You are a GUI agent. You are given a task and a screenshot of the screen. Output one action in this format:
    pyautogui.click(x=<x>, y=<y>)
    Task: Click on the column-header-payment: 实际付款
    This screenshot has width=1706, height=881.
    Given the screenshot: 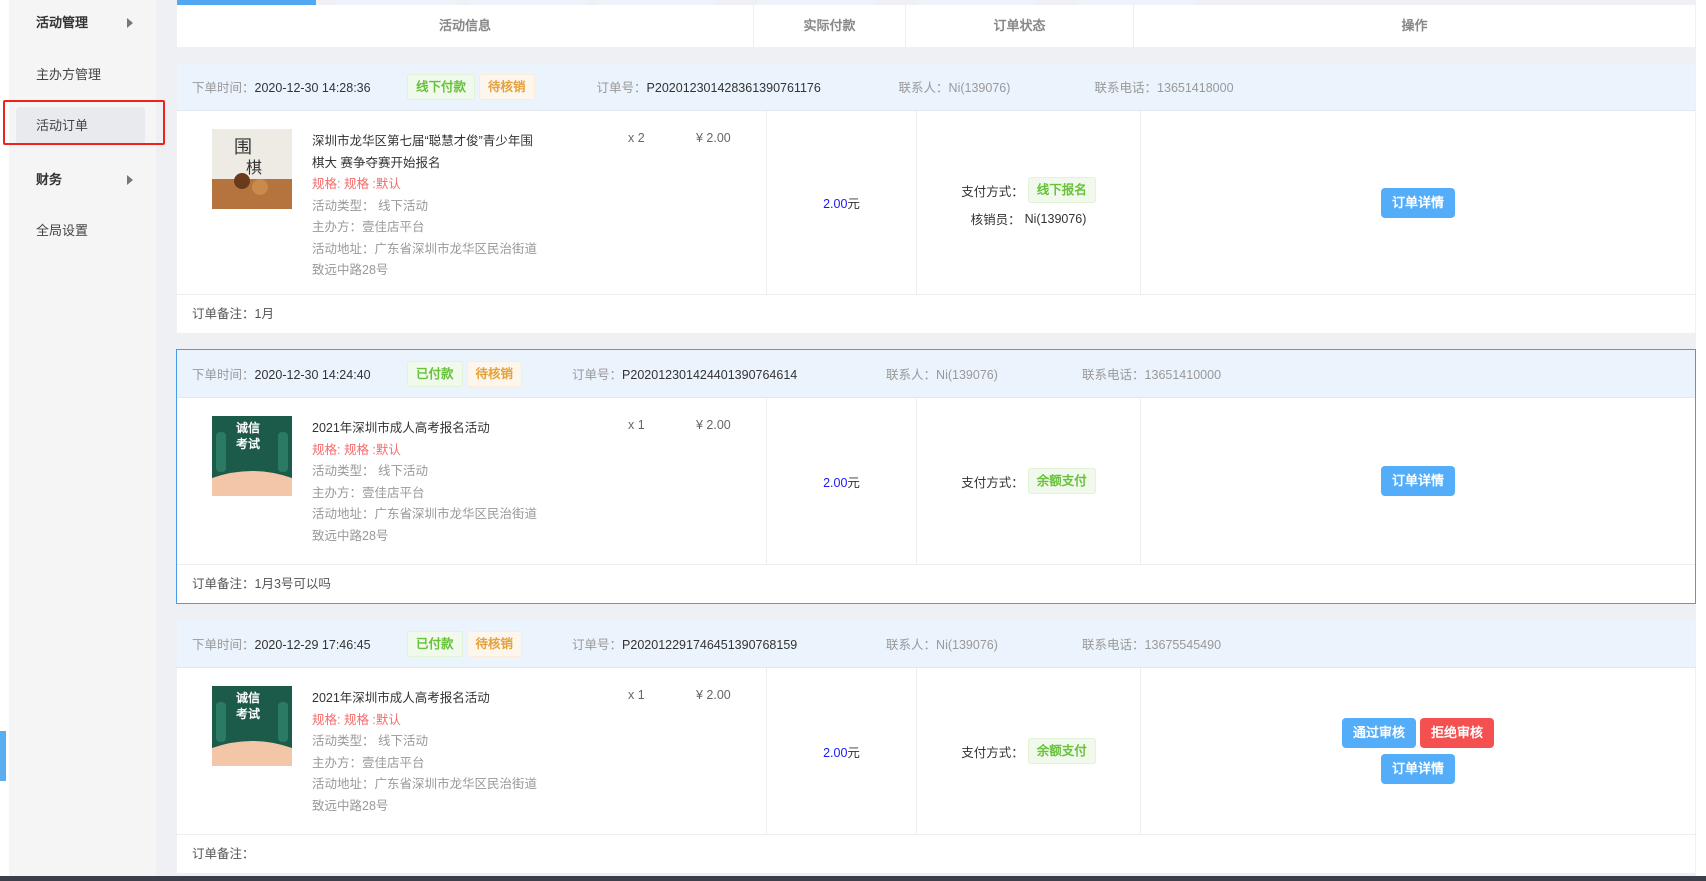 What is the action you would take?
    pyautogui.click(x=830, y=26)
    